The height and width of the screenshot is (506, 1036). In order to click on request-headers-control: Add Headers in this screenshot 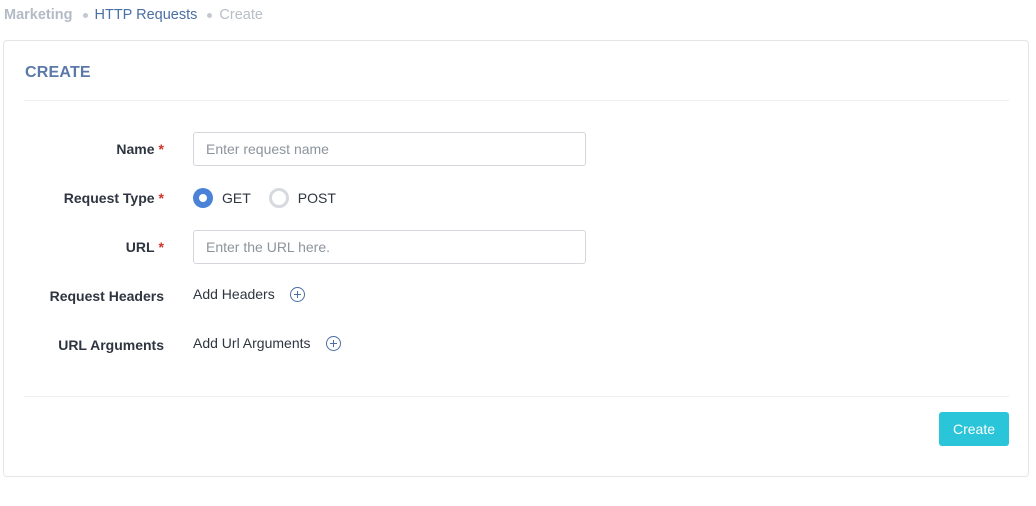, I will do `click(249, 294)`.